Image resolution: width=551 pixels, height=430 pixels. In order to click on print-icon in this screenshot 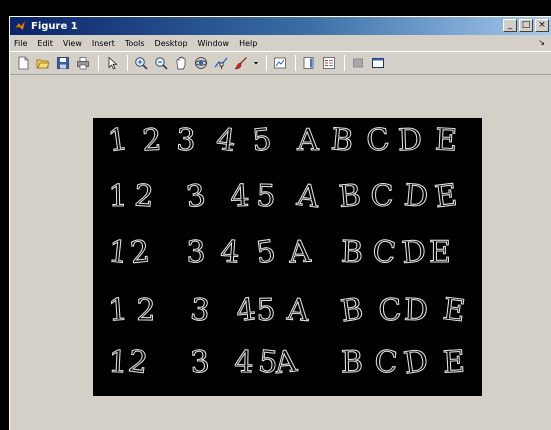, I will do `click(83, 63)`.